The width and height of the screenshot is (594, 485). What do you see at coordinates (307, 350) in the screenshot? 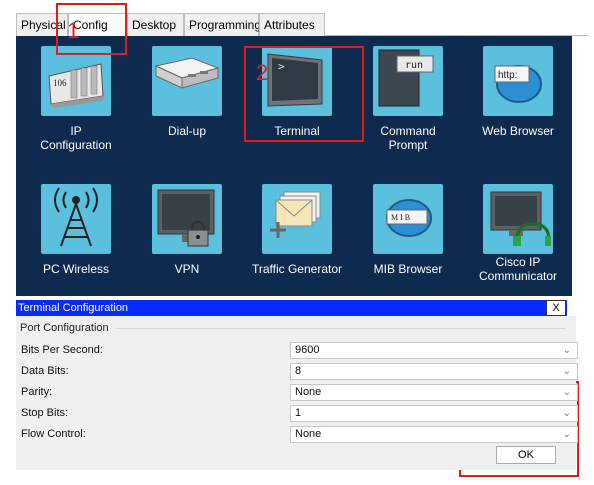
I see `bits-per-second-value: 9600` at bounding box center [307, 350].